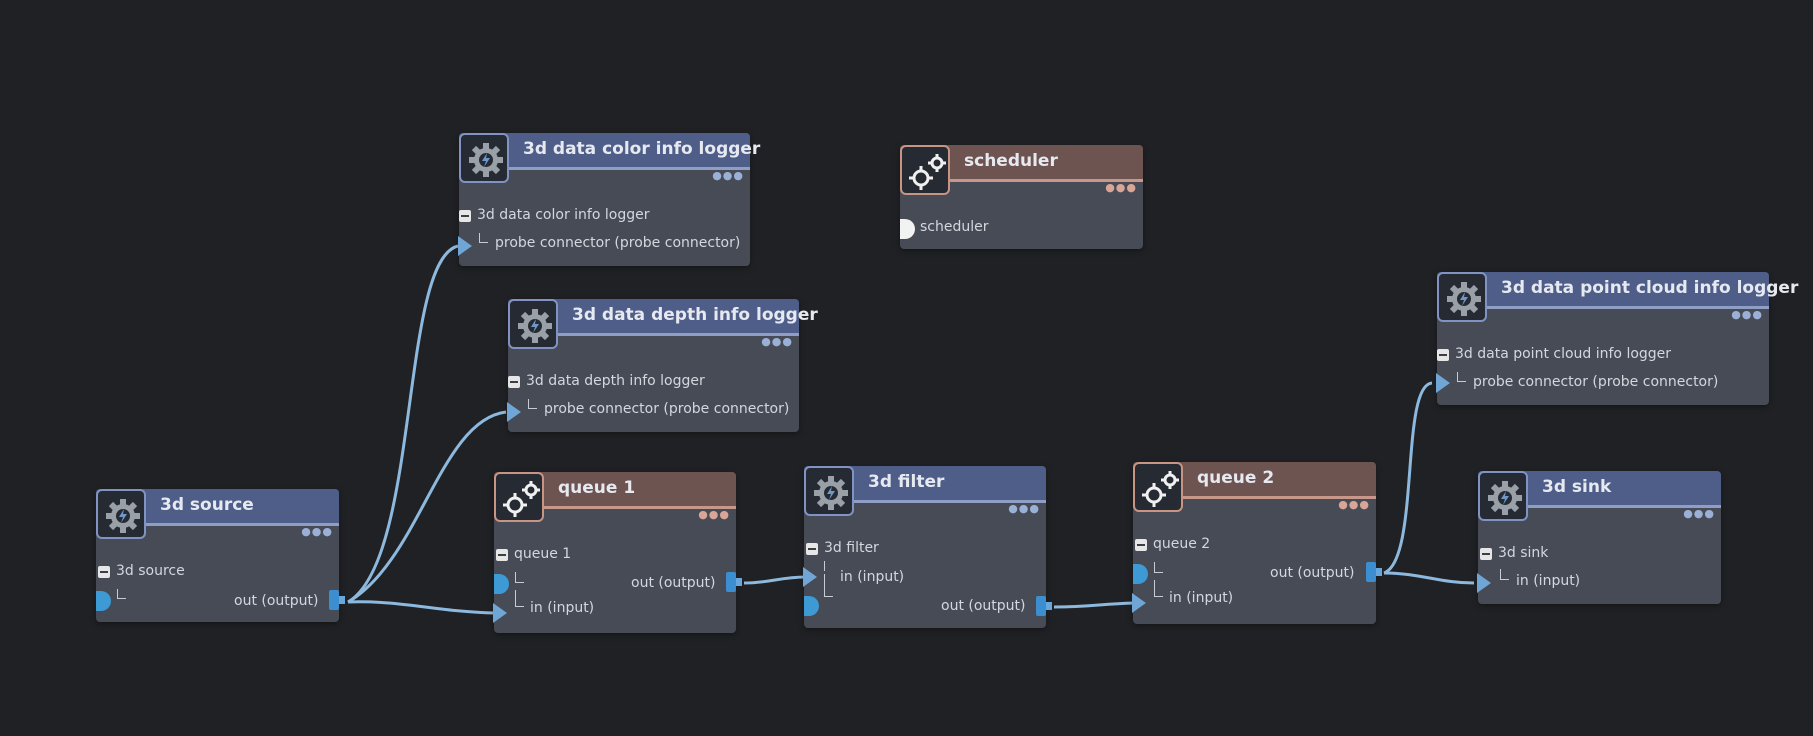 The image size is (1813, 736). What do you see at coordinates (1599, 537) in the screenshot?
I see `node-3d-sink: 3d sink ●●● 3d sink in (input)` at bounding box center [1599, 537].